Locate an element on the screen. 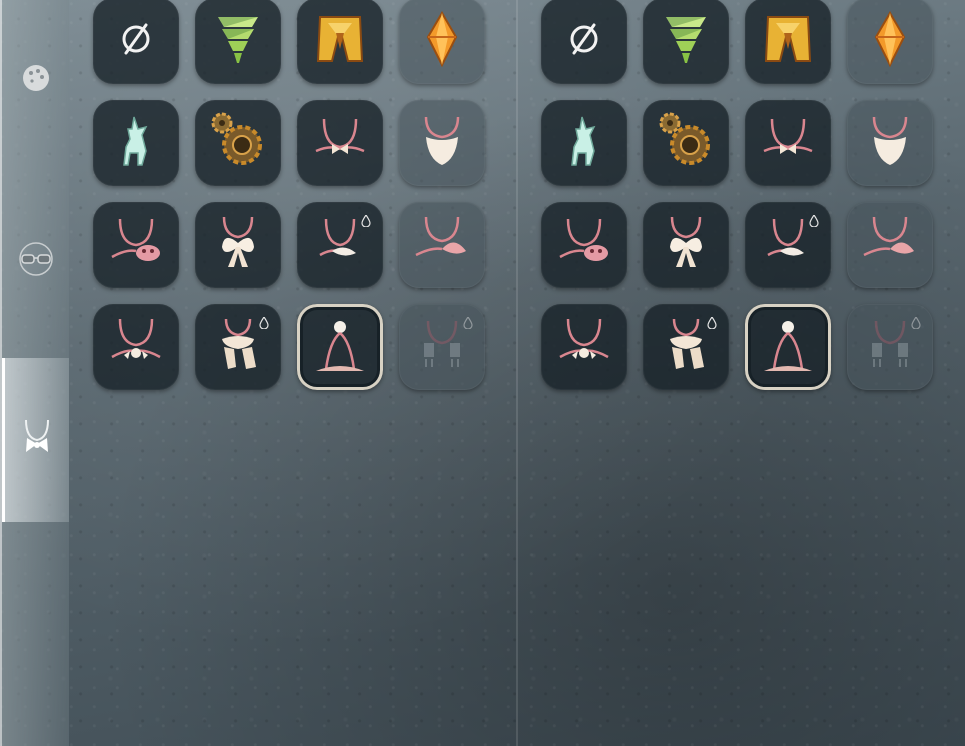 Image resolution: width=965 pixels, height=746 pixels. necklace-bow-icon is located at coordinates (37, 440).